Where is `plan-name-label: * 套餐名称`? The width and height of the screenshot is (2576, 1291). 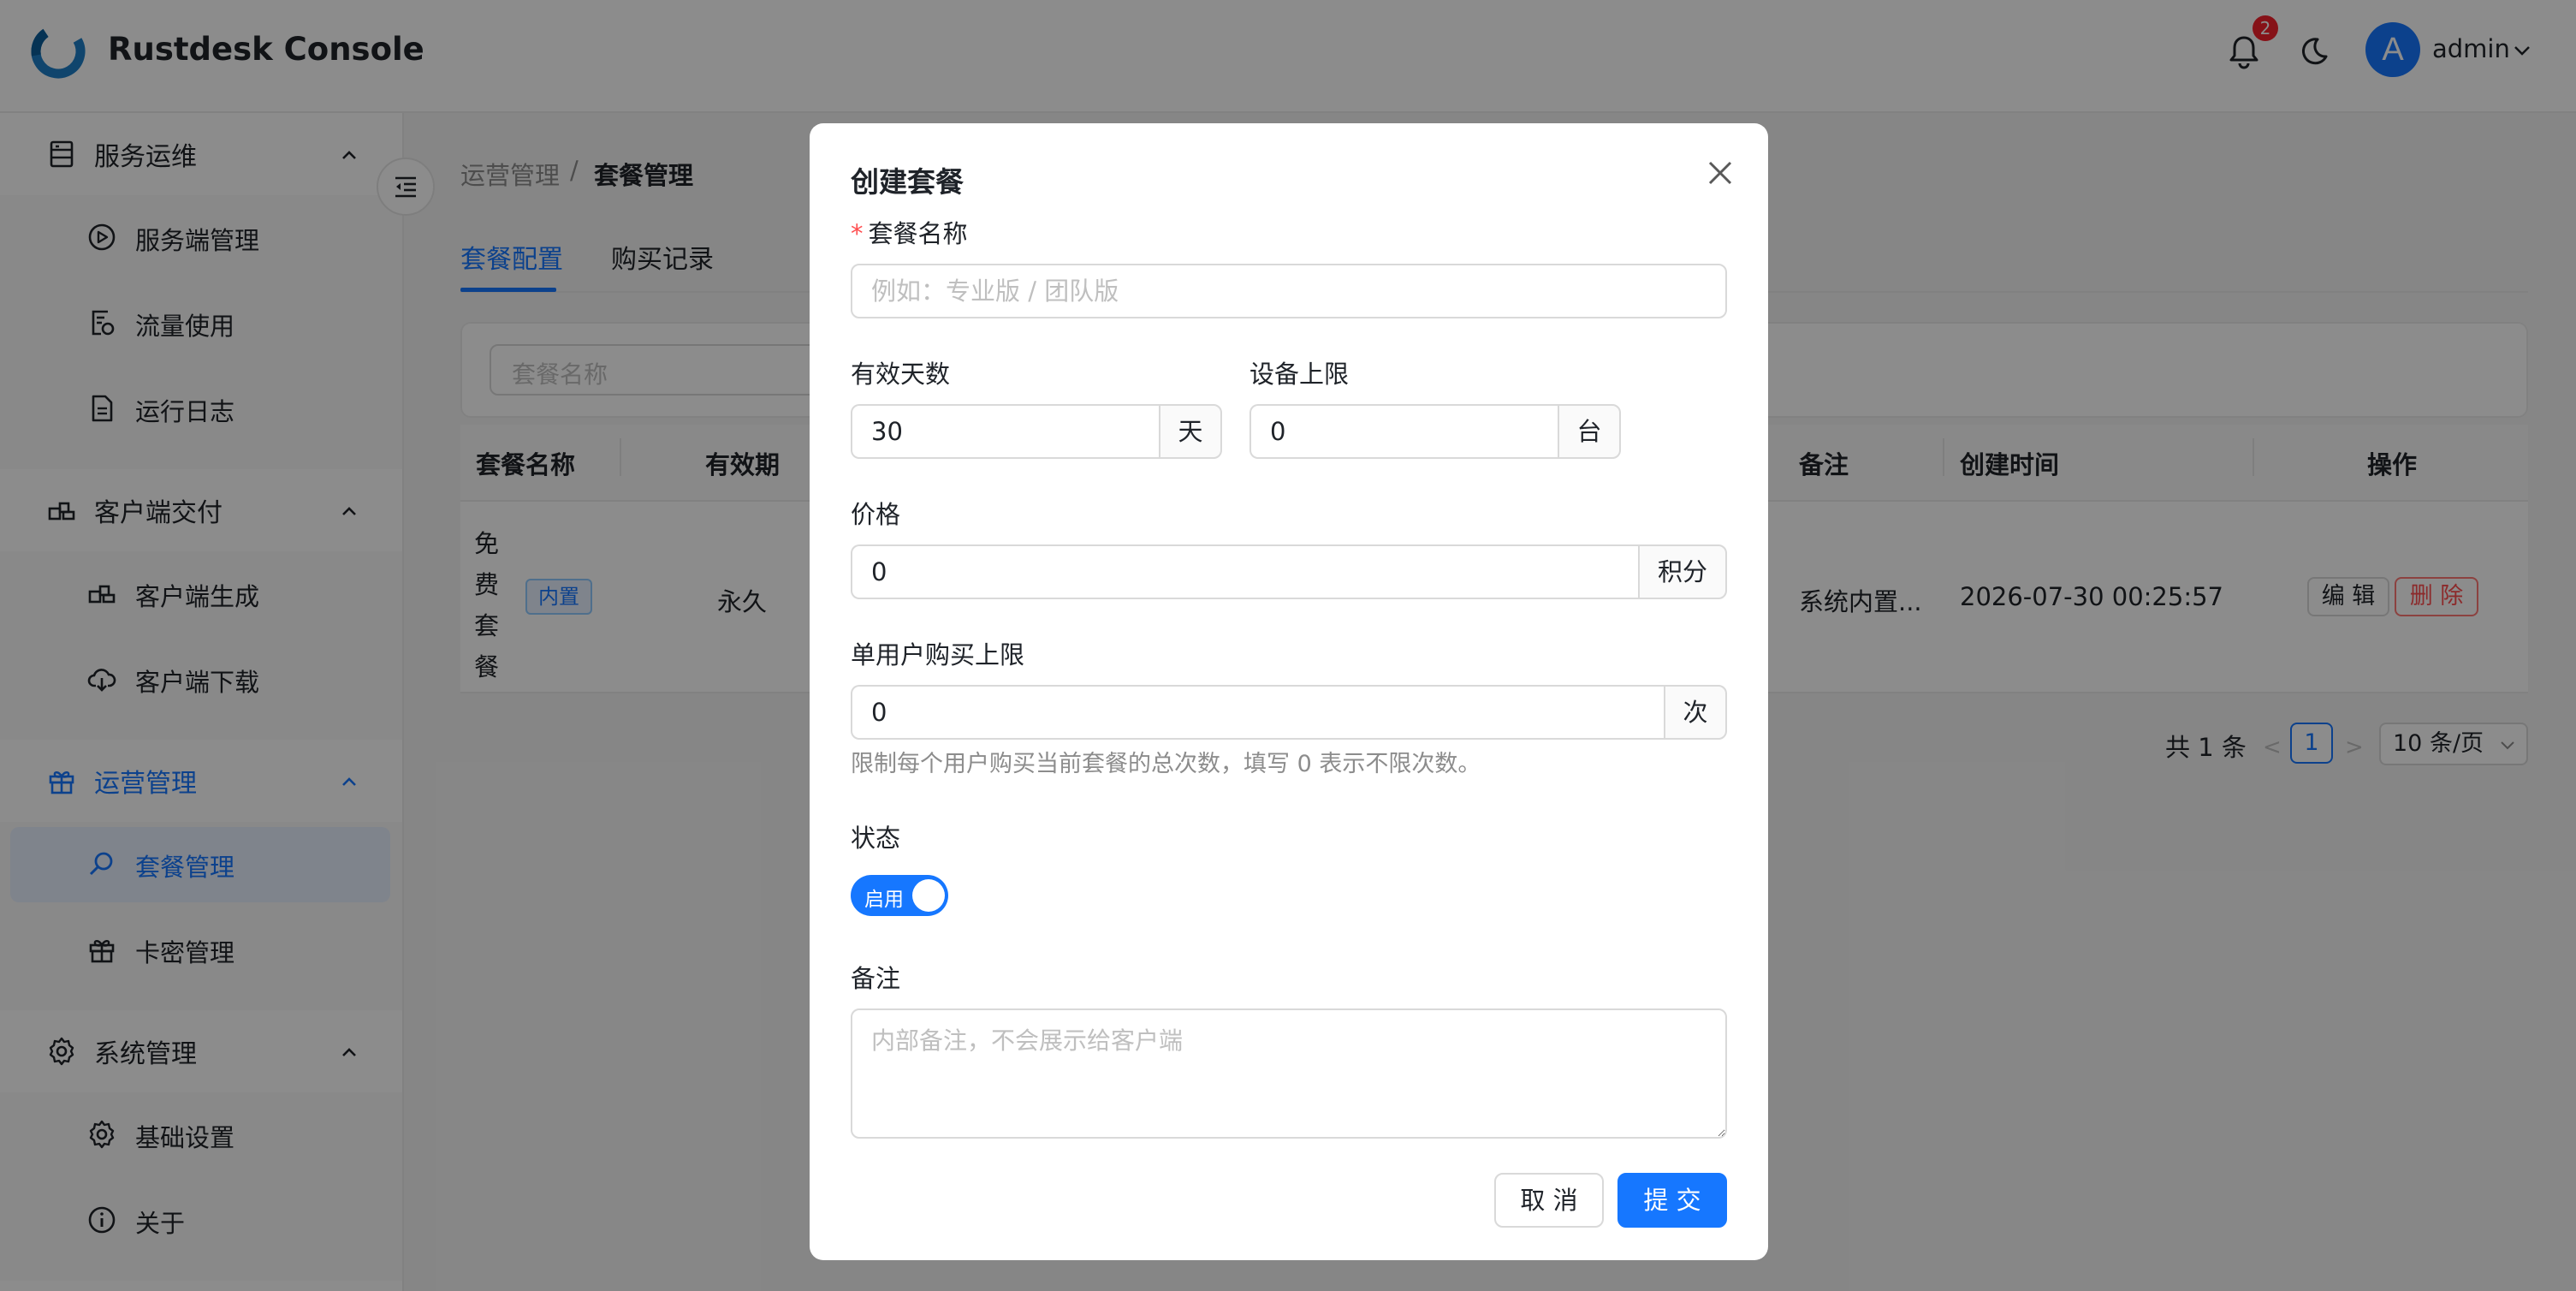 plan-name-label: * 套餐名称 is located at coordinates (909, 232).